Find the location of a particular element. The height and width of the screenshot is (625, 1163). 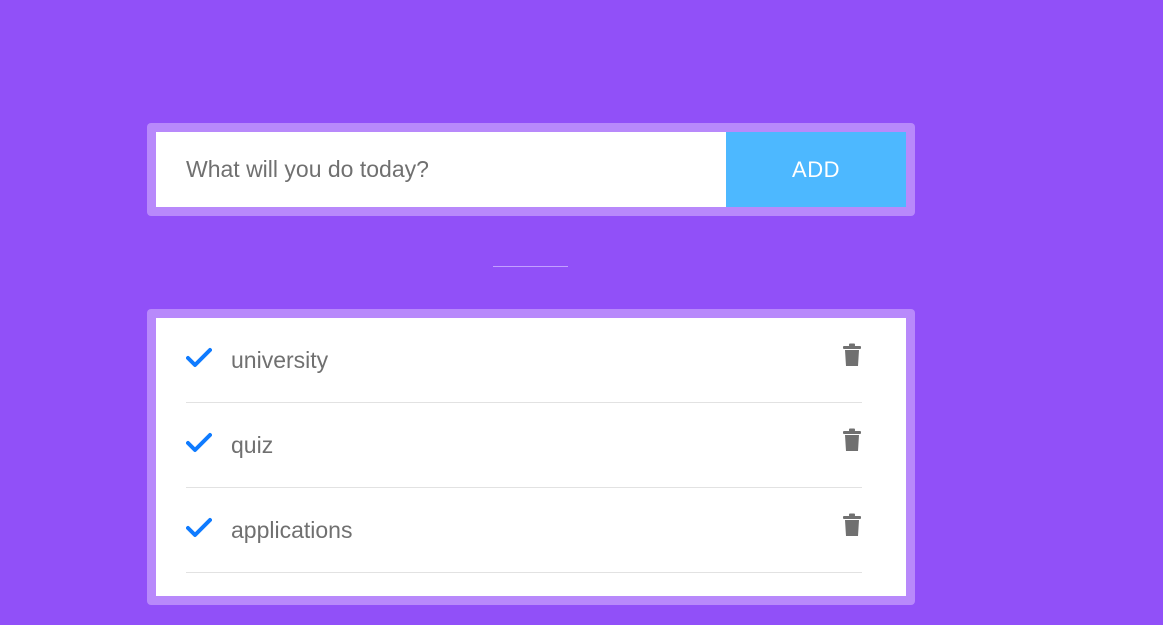

todo-item-text: university is located at coordinates (280, 359).